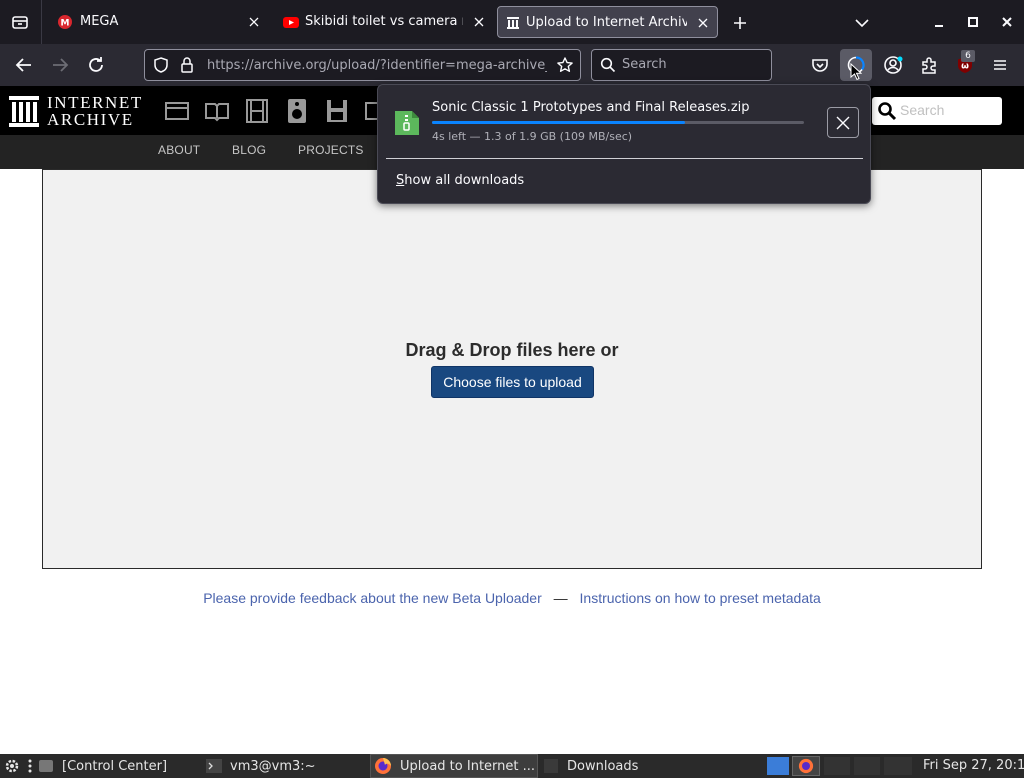  What do you see at coordinates (24, 111) in the screenshot?
I see `ia-temple-logo-icon` at bounding box center [24, 111].